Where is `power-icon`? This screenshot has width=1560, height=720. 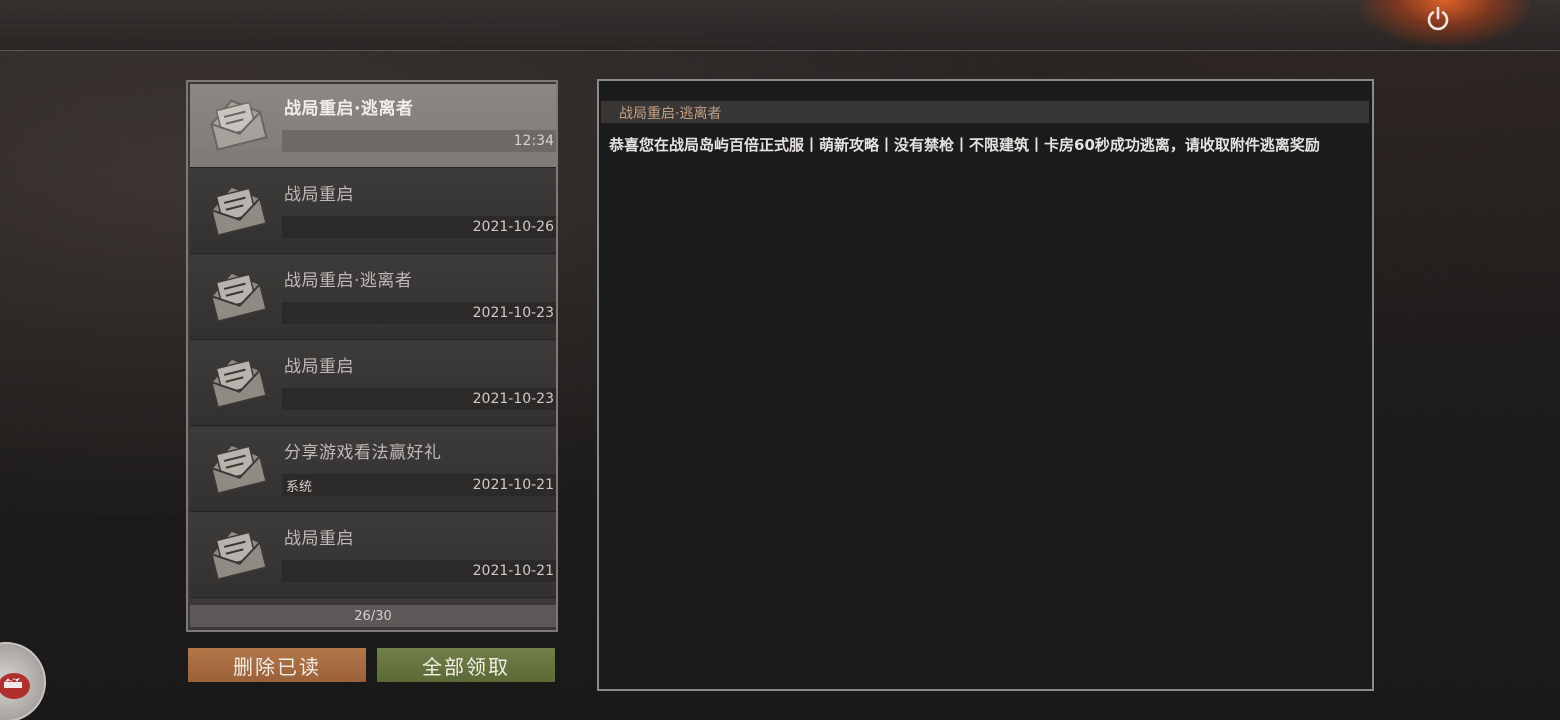 power-icon is located at coordinates (1438, 18).